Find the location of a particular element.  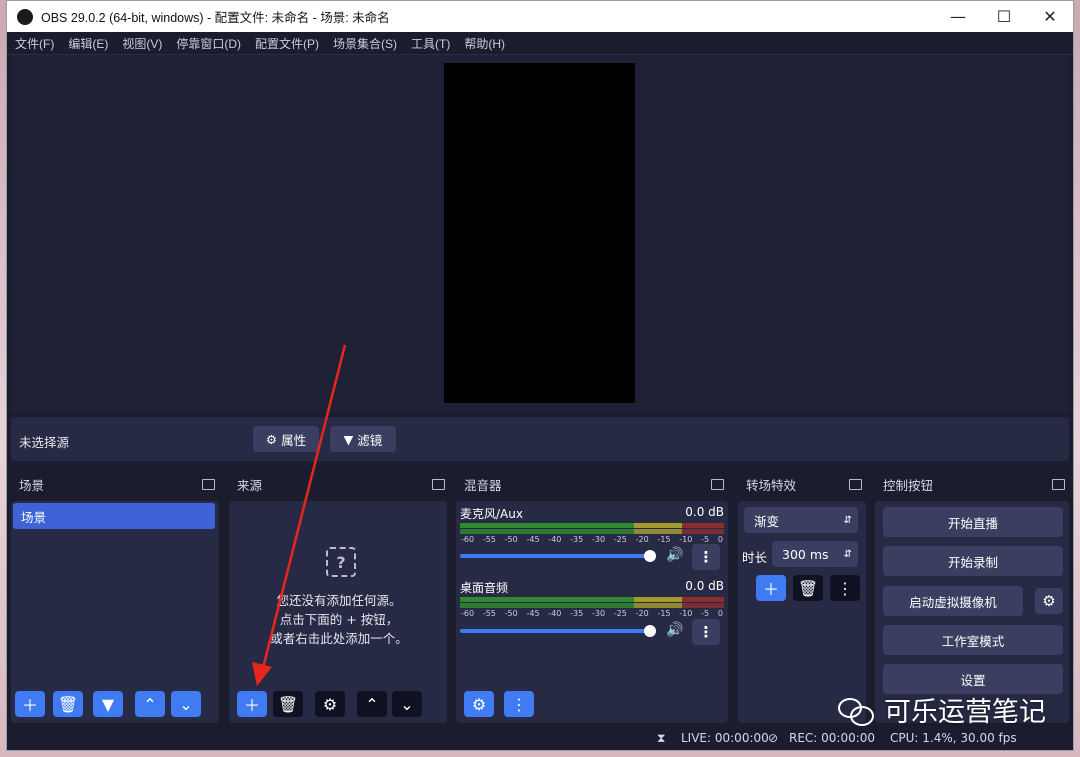

annotation-arrow is located at coordinates (299, 515).